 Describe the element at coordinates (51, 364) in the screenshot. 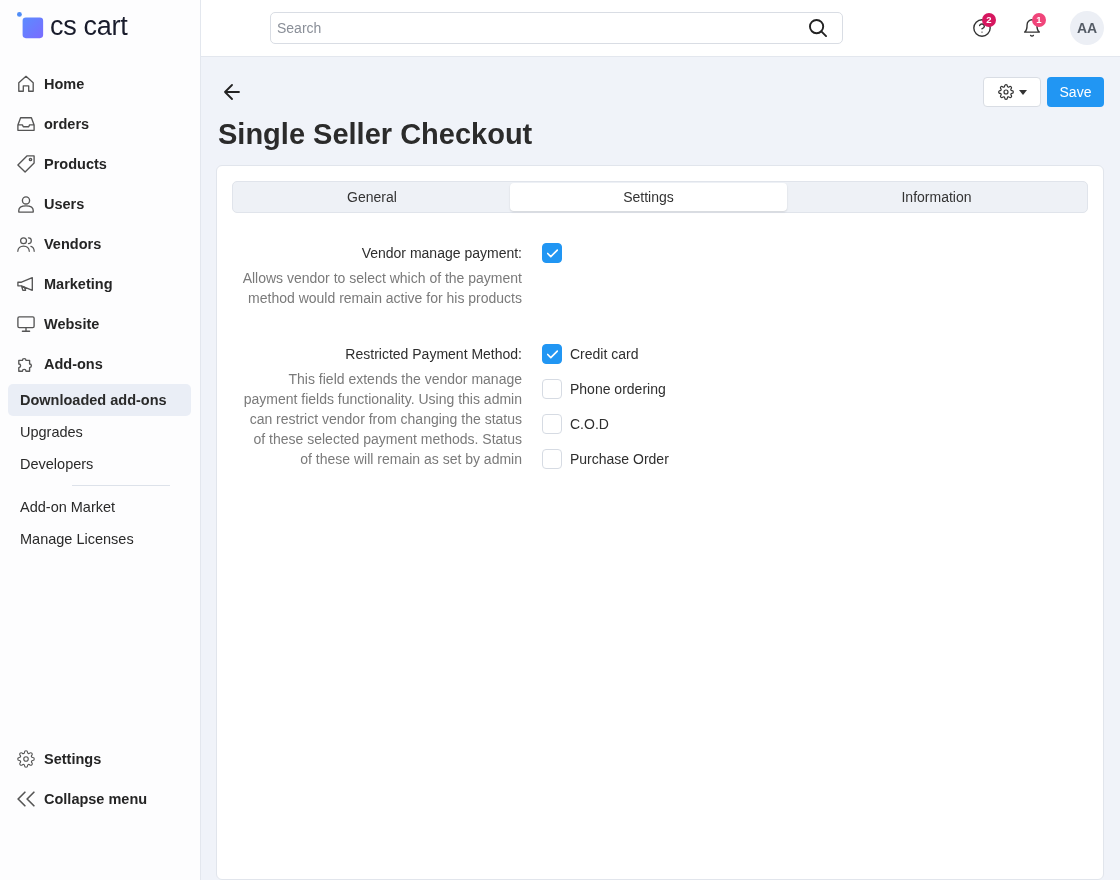

I see `nav-item: Add-ons` at that location.